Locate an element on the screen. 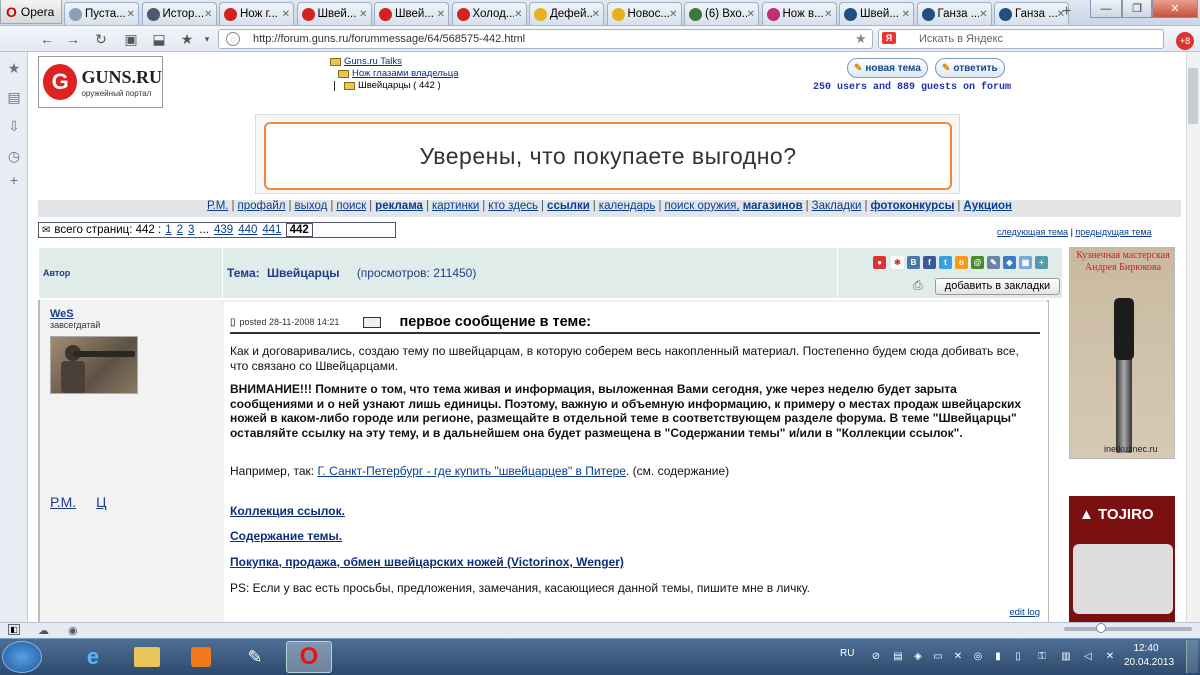 Image resolution: width=1200 pixels, height=675 pixels. speed-dial-icon: ▣ is located at coordinates (131, 39).